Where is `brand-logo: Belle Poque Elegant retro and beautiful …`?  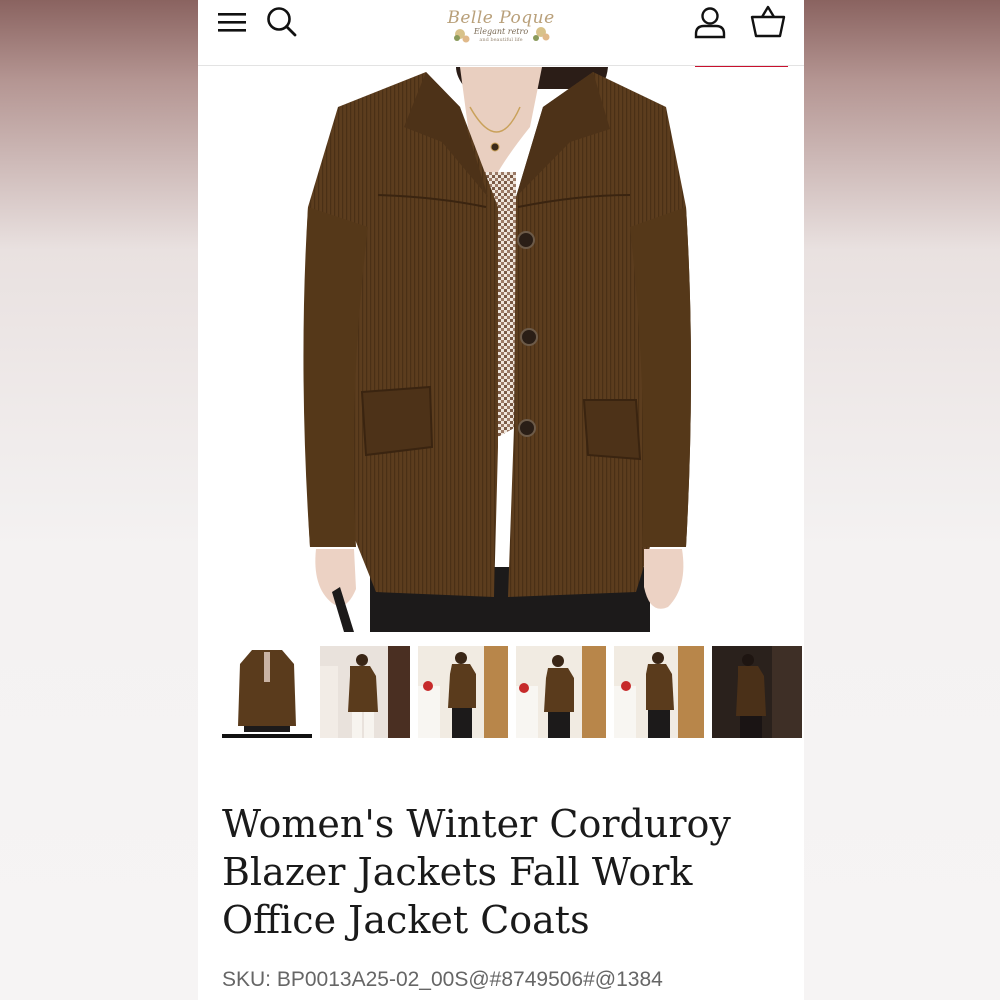
brand-logo: Belle Poque Elegant retro and beautiful … is located at coordinates (501, 26).